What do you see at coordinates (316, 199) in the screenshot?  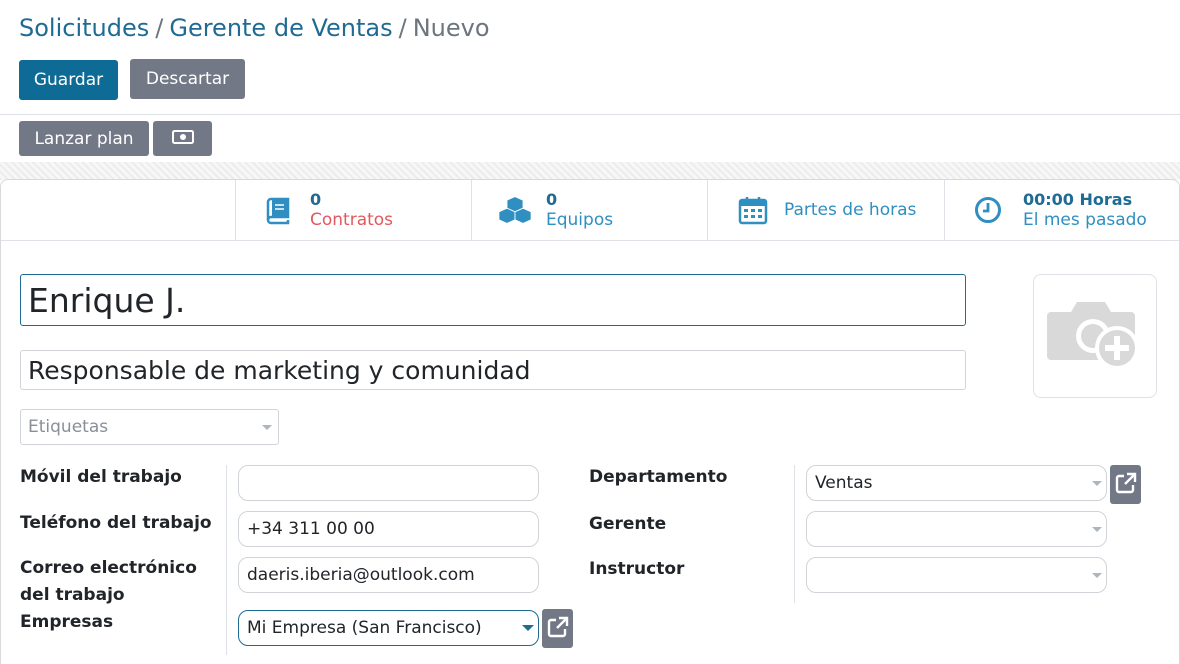 I see `contracts-count: 0` at bounding box center [316, 199].